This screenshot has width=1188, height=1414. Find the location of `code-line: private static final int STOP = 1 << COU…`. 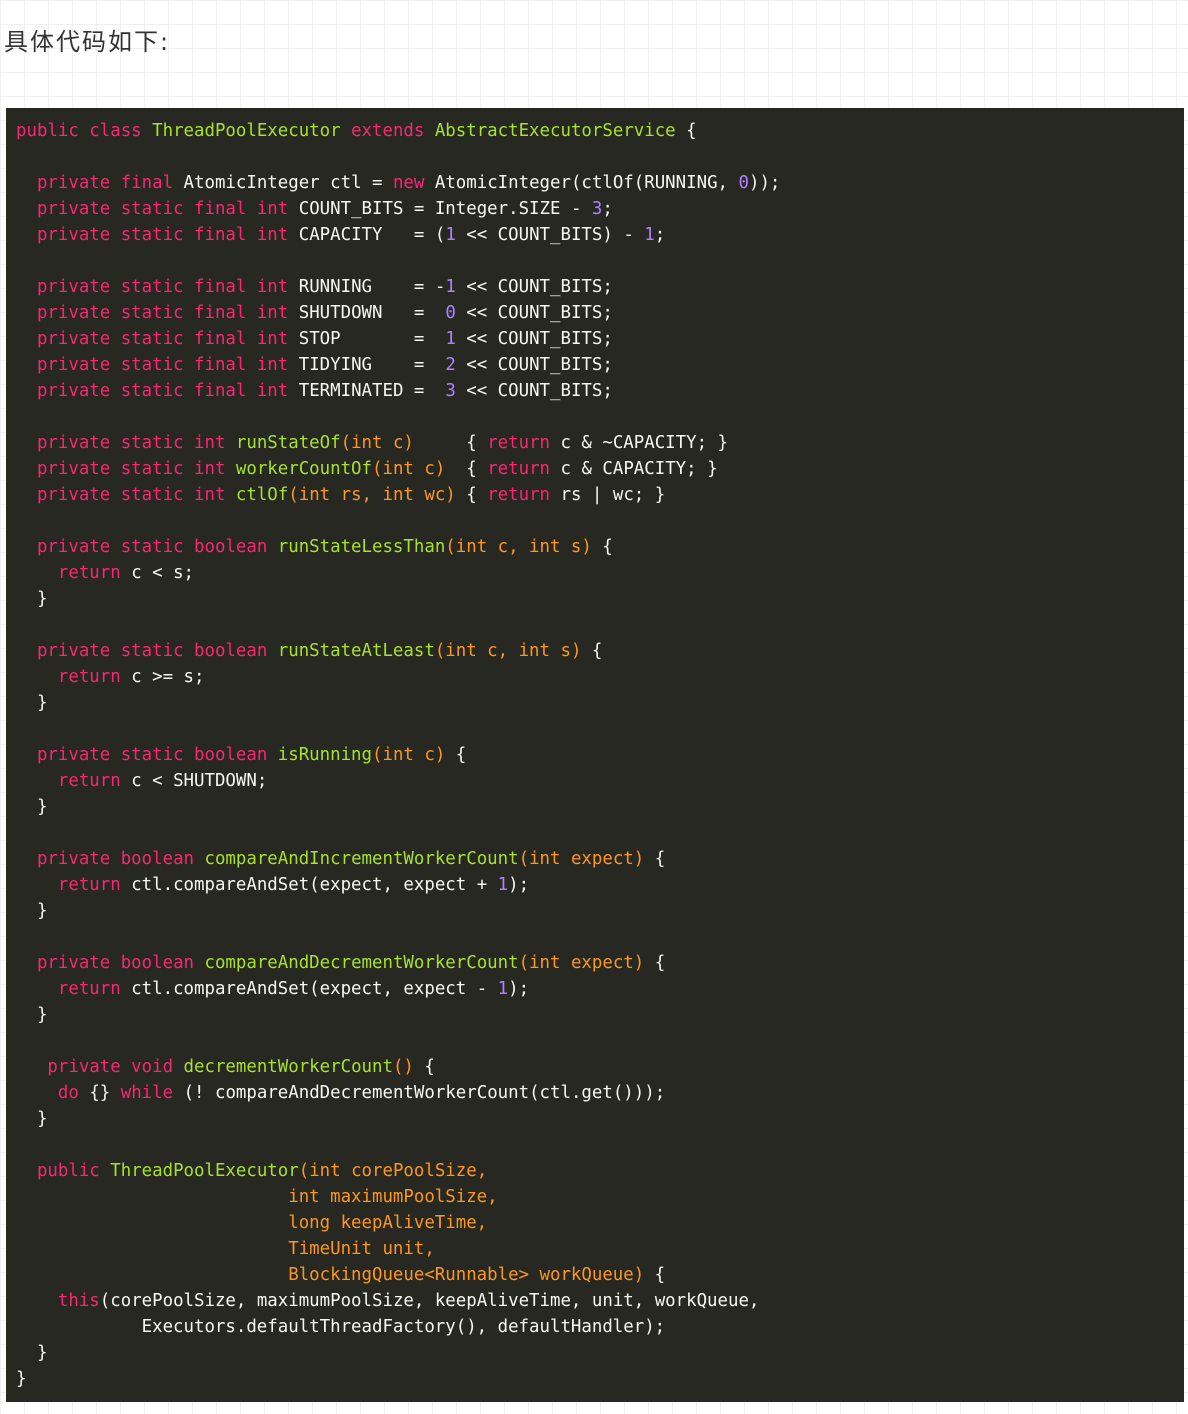

code-line: private static final int STOP = 1 << COU… is located at coordinates (600, 339).